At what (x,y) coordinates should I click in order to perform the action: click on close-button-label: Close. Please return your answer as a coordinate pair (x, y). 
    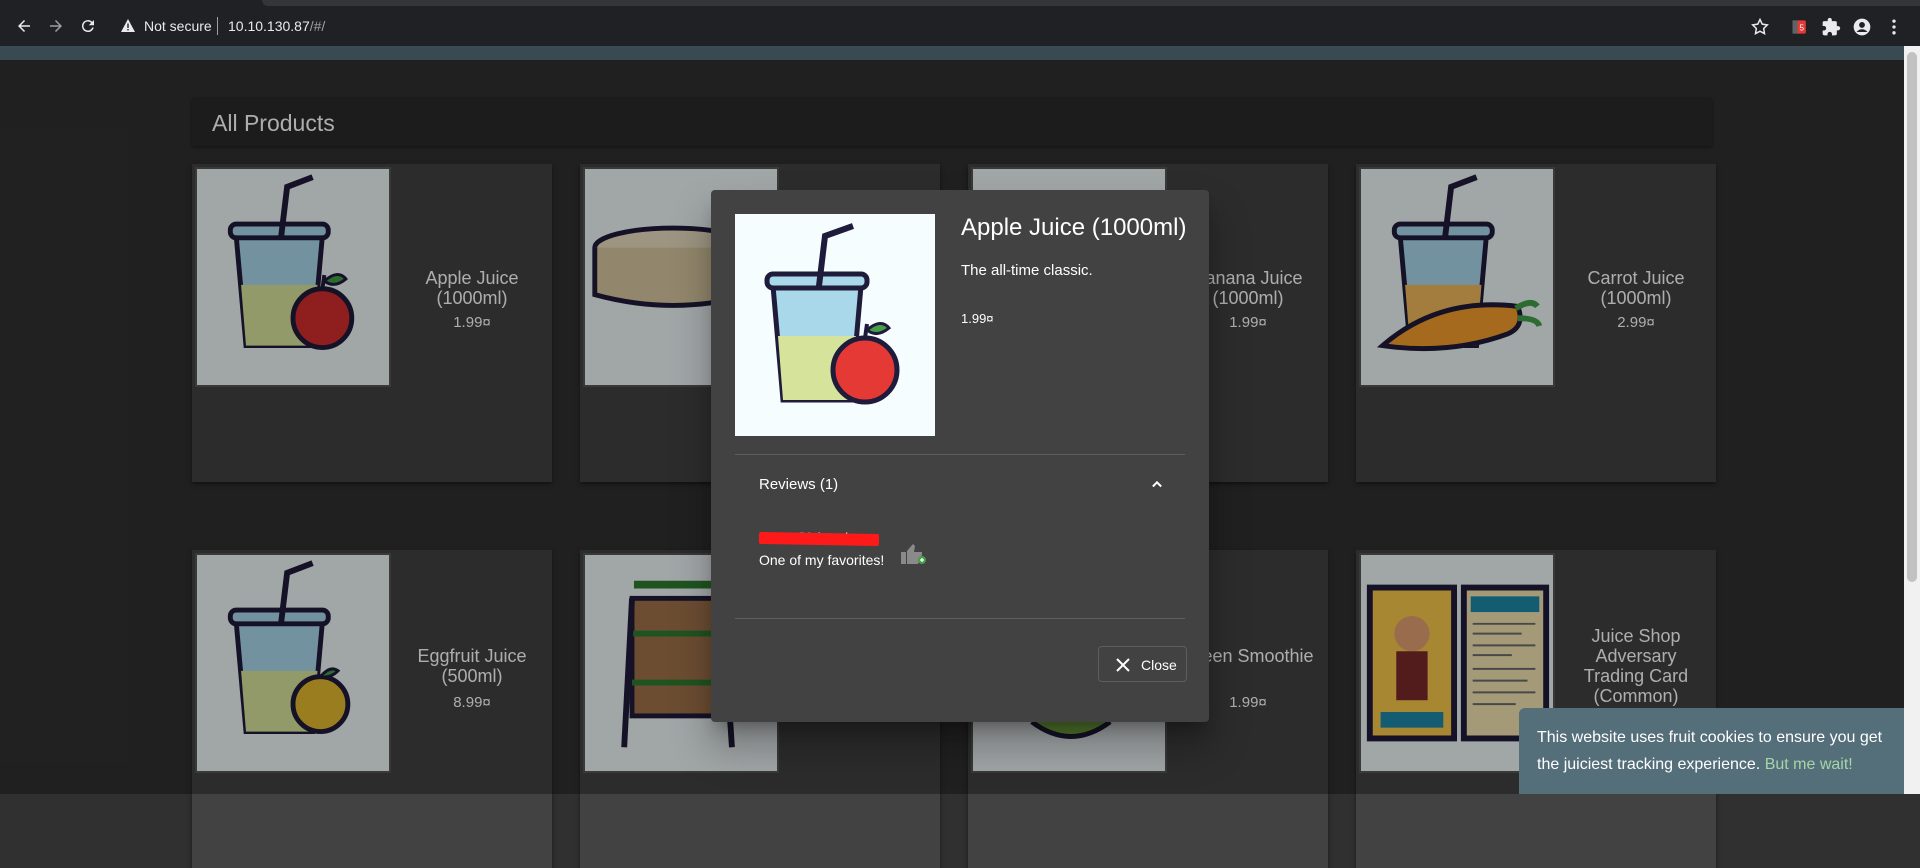
    Looking at the image, I should click on (1159, 665).